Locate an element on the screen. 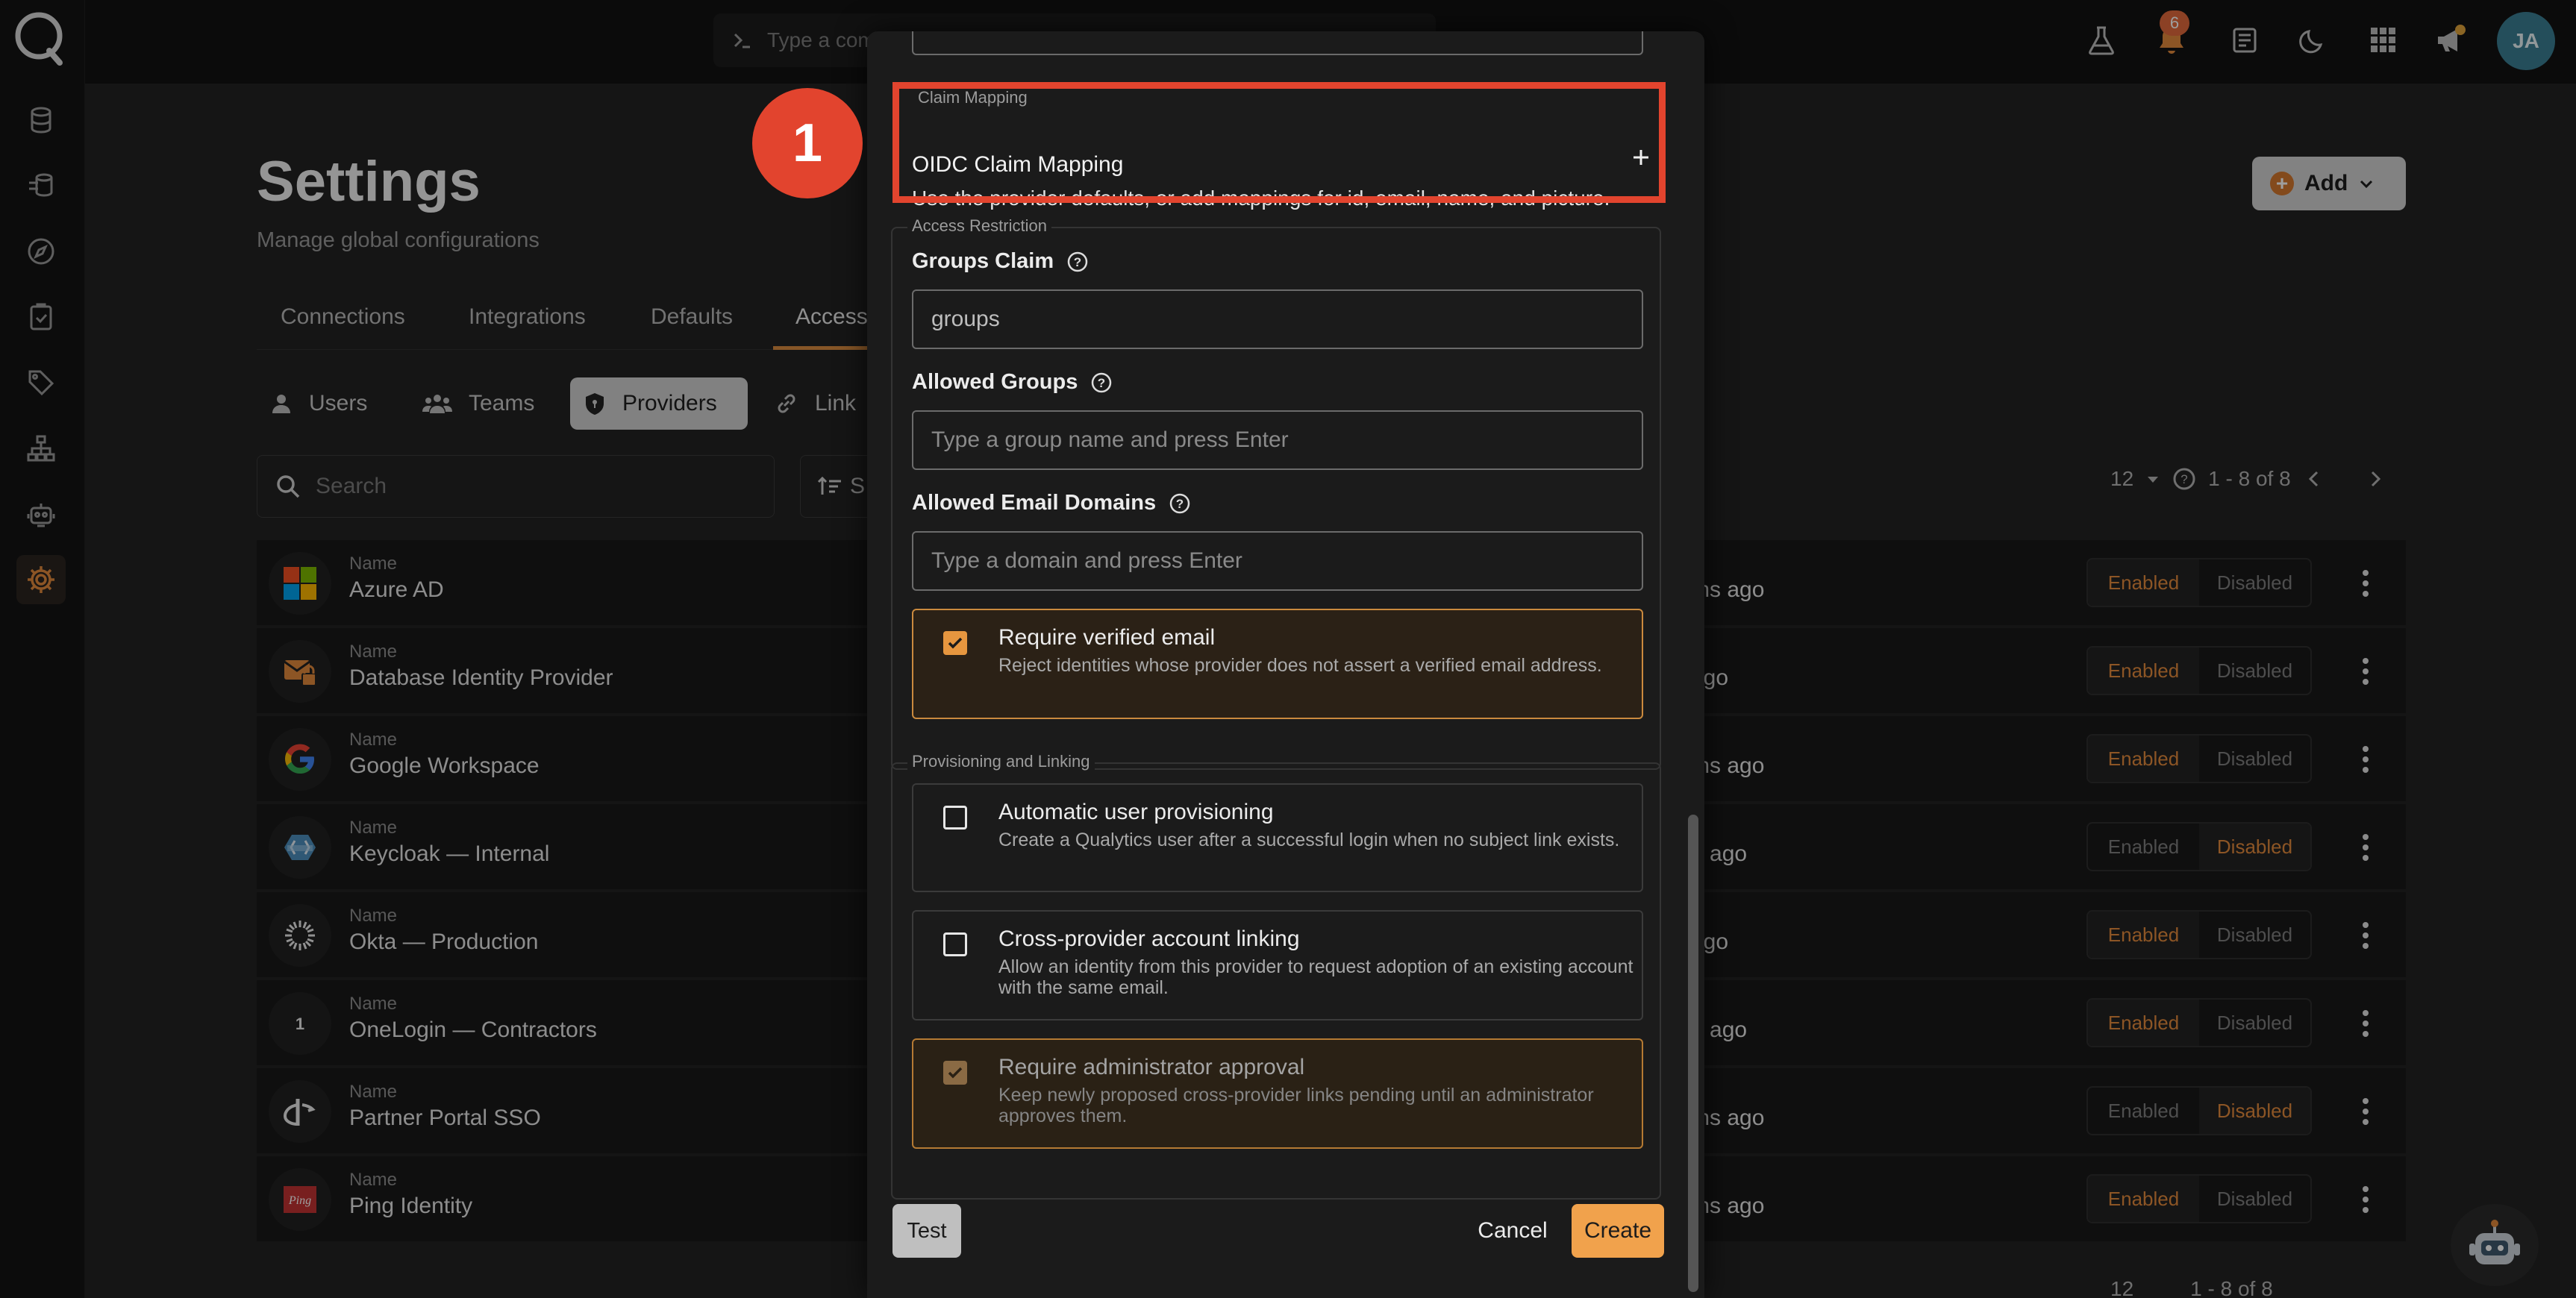 This screenshot has width=2576, height=1298. assistant-bot-button is located at coordinates (2495, 1245).